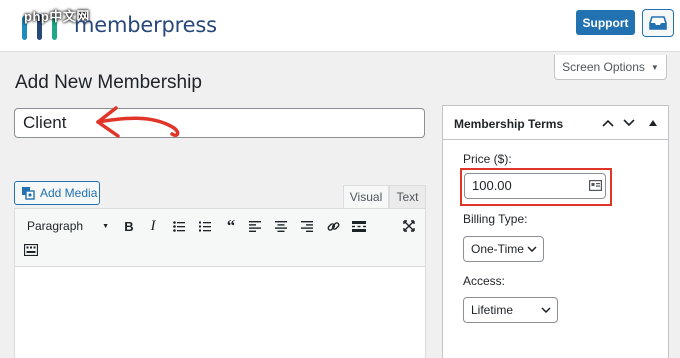 Image resolution: width=680 pixels, height=358 pixels. I want to click on billing-type-label: Billing Type:, so click(495, 219).